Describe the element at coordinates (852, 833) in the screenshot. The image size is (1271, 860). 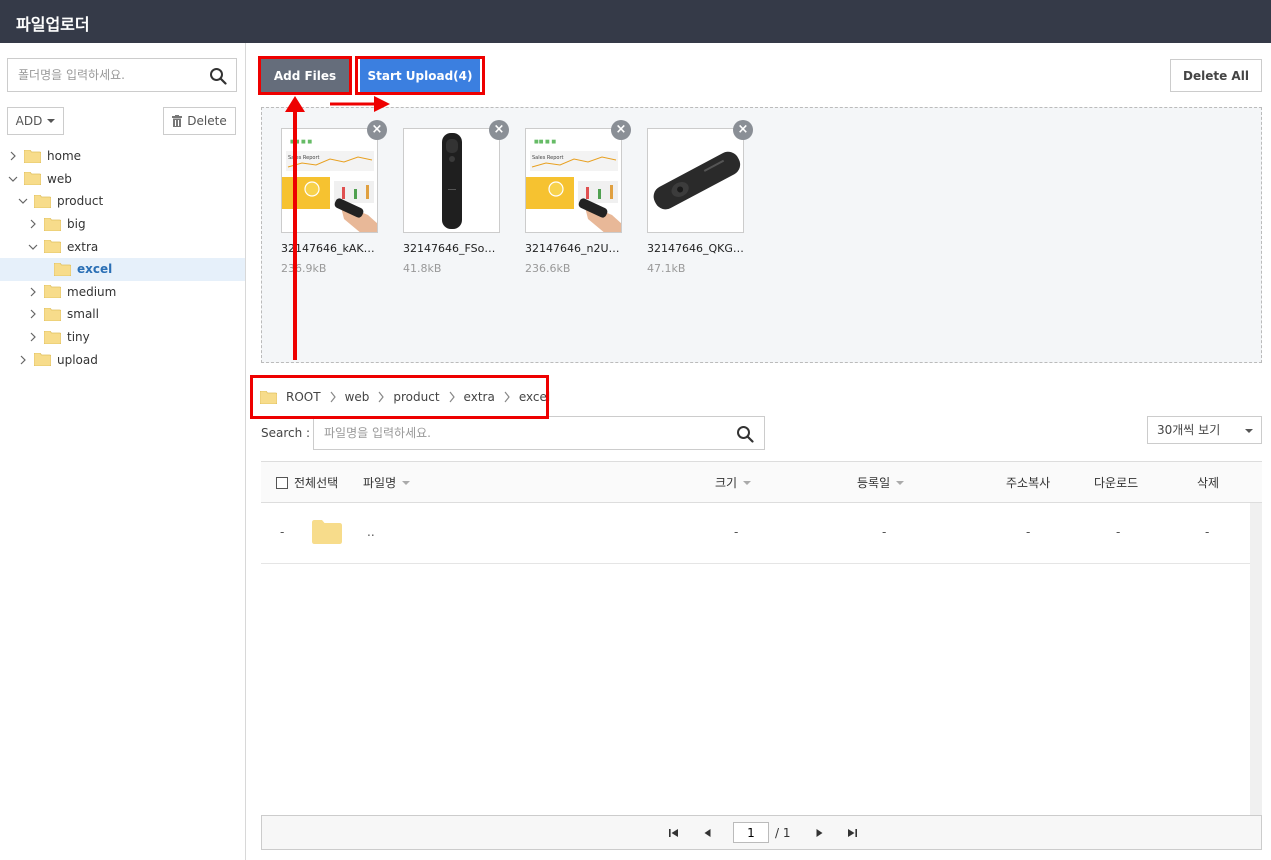
I see `last-page-icon` at that location.